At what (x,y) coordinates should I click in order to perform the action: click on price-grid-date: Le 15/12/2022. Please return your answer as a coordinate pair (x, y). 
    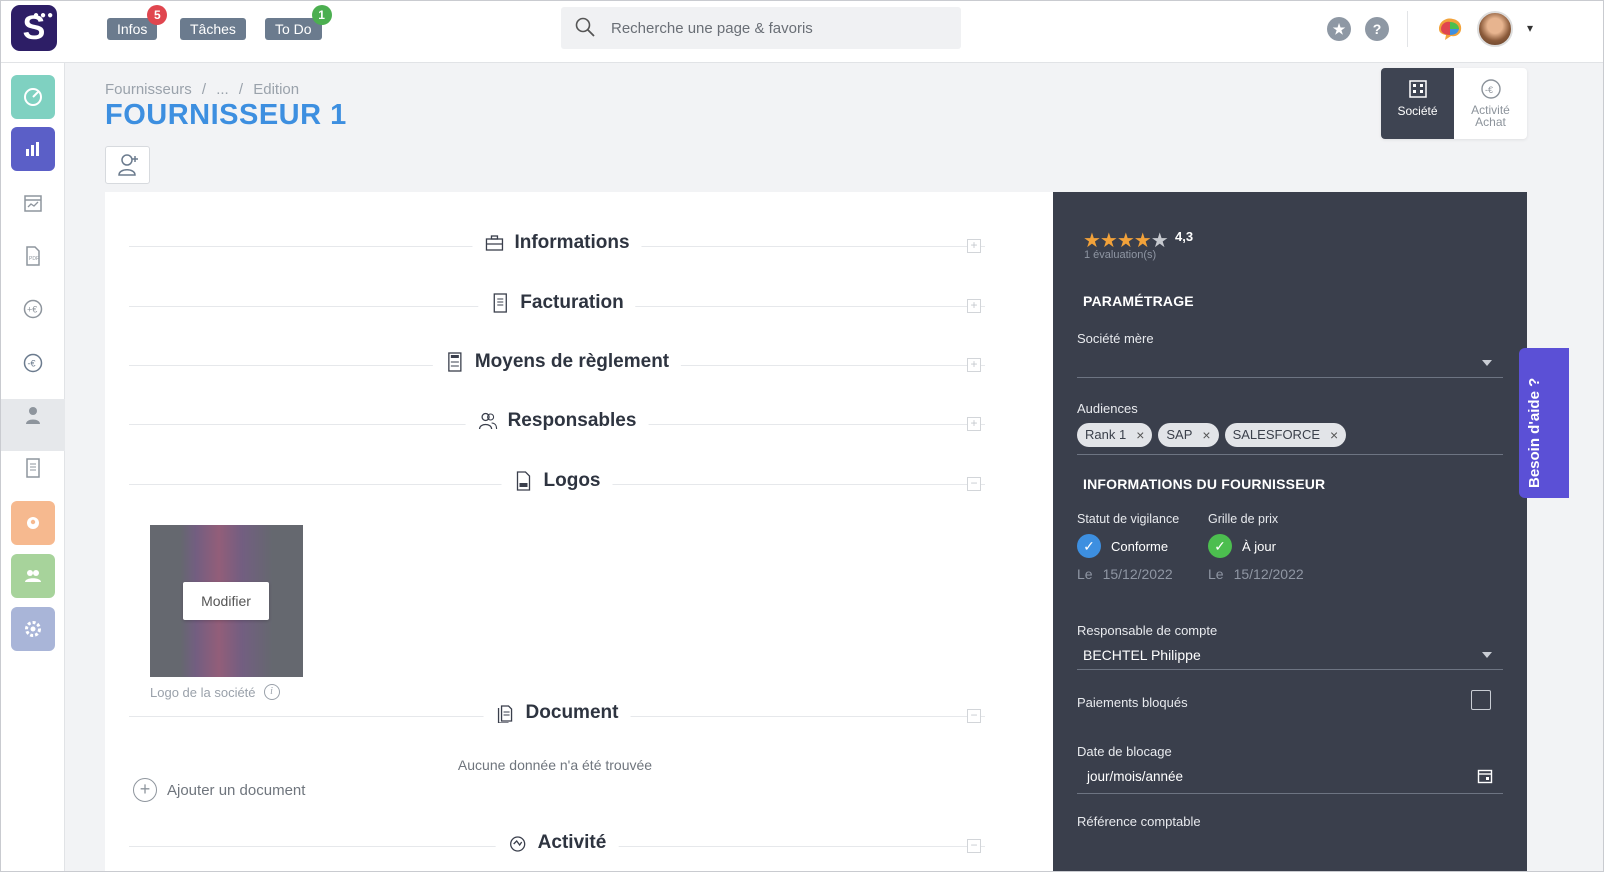
    Looking at the image, I should click on (1256, 574).